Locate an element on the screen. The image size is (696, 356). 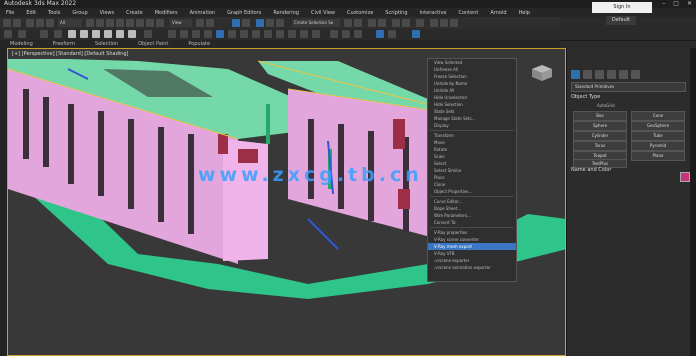
box-object-icon is located at coordinates (72, 34).